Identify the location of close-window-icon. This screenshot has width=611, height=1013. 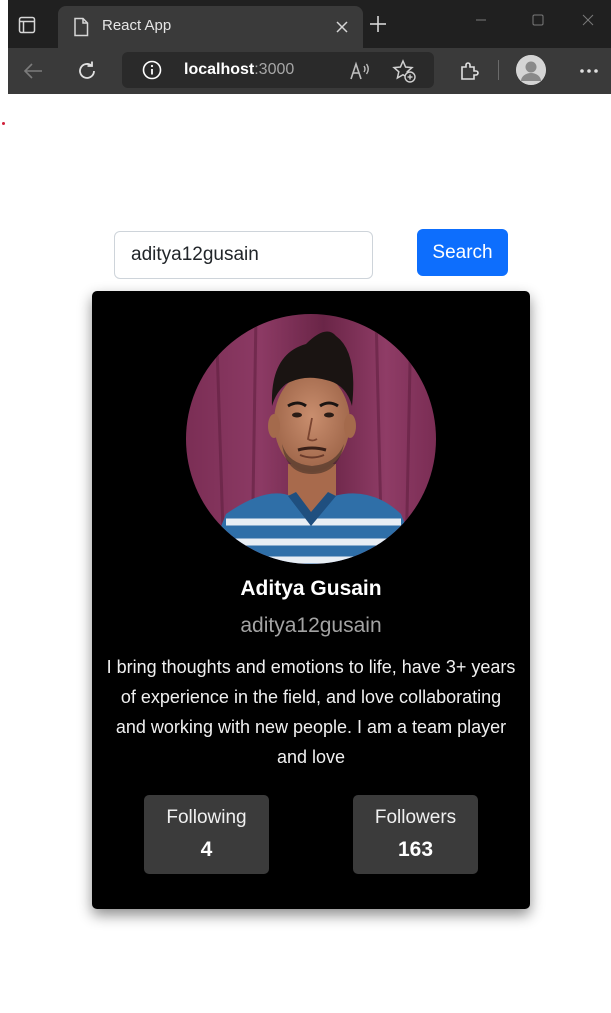
(588, 20).